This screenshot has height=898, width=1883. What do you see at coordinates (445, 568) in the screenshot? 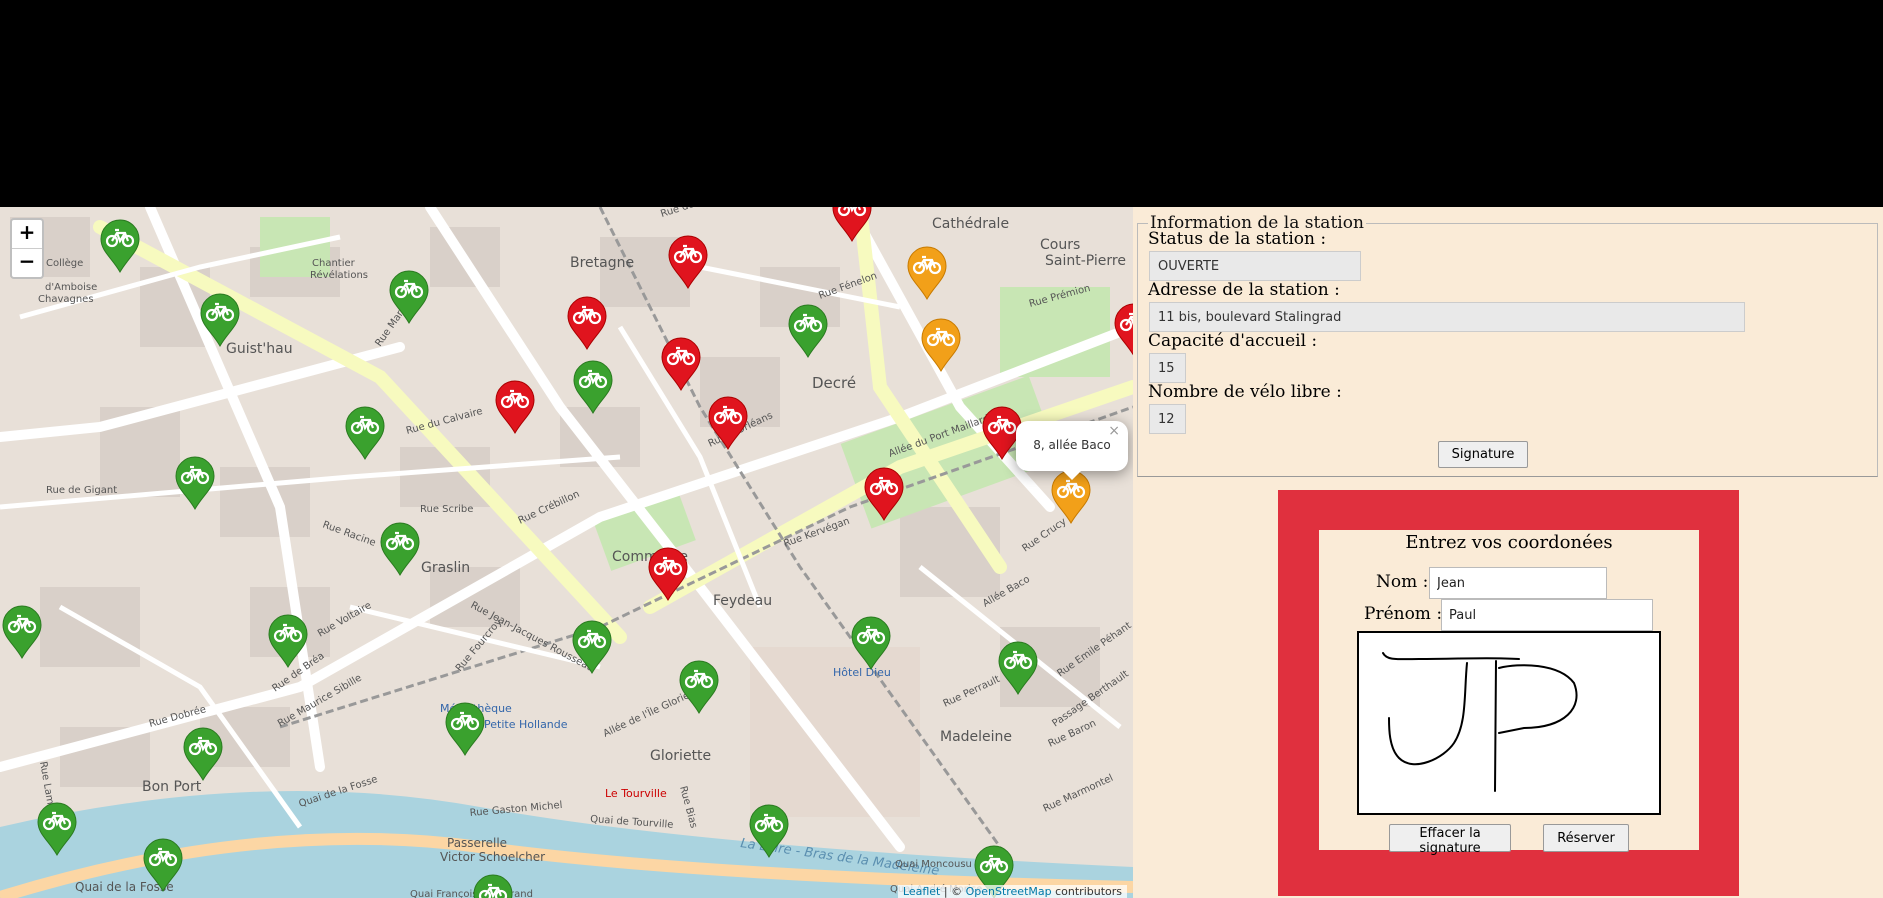
I see `svg-text: Graslin` at bounding box center [445, 568].